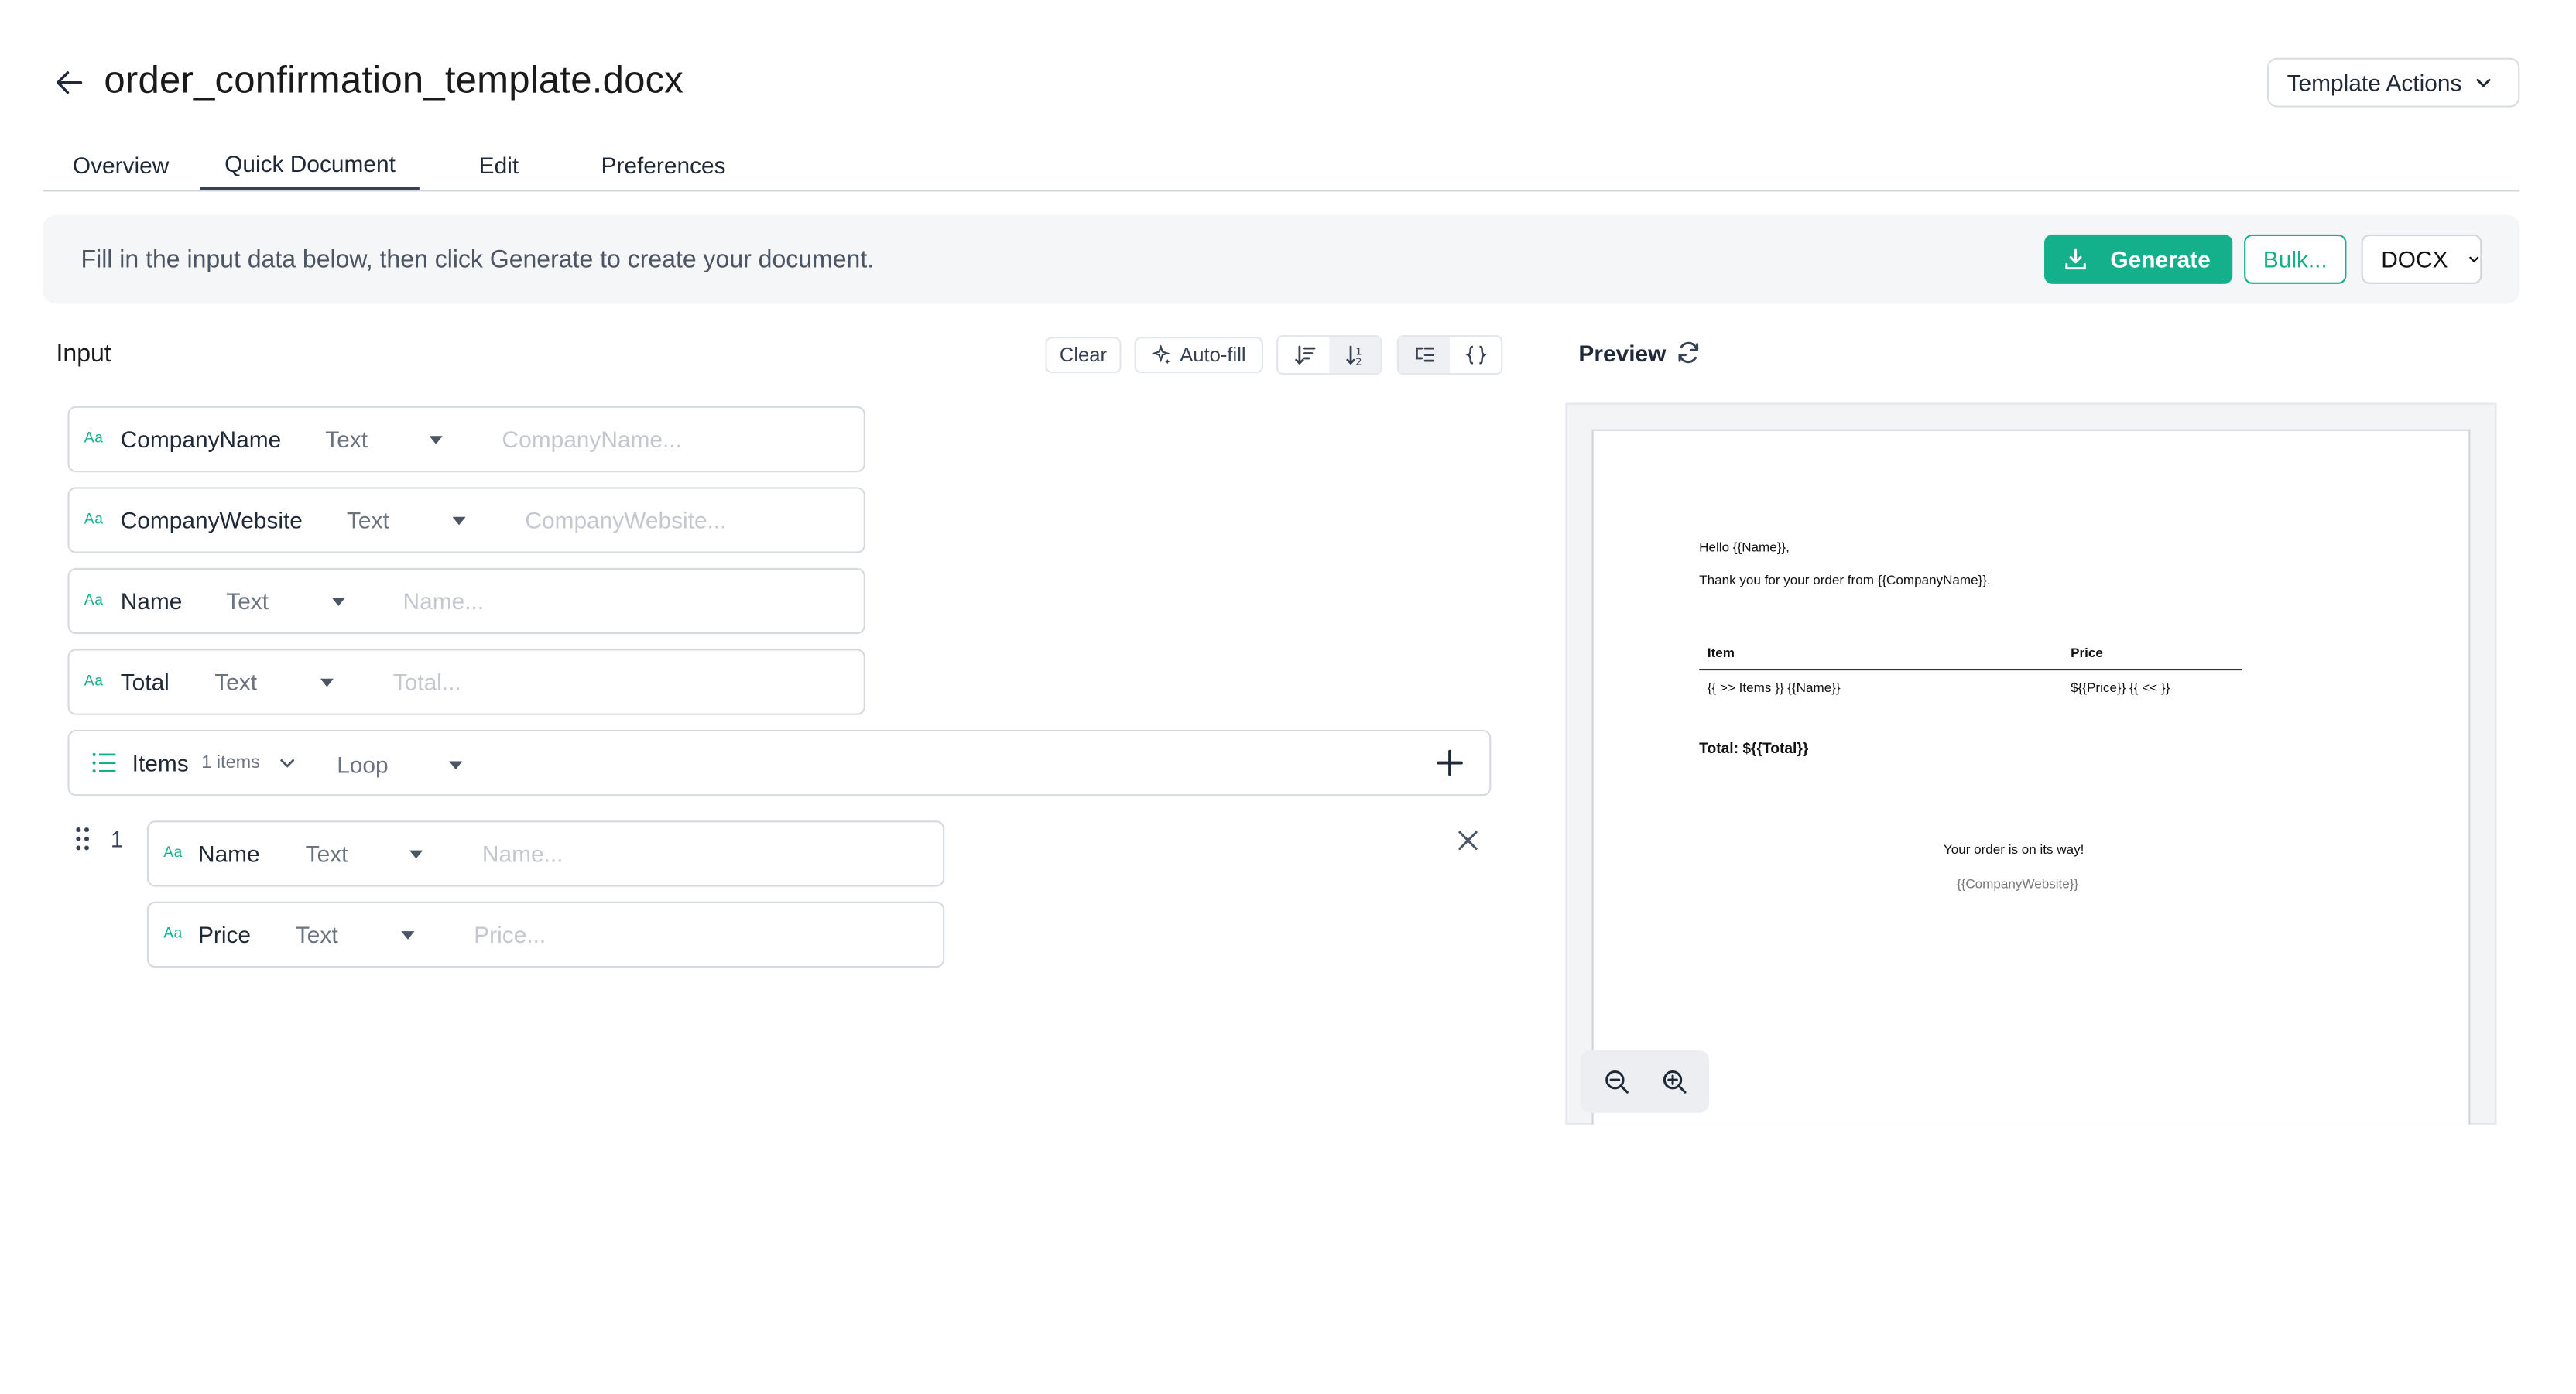 This screenshot has width=2576, height=1394. I want to click on loop-items: Items 1 items Loop, so click(779, 762).